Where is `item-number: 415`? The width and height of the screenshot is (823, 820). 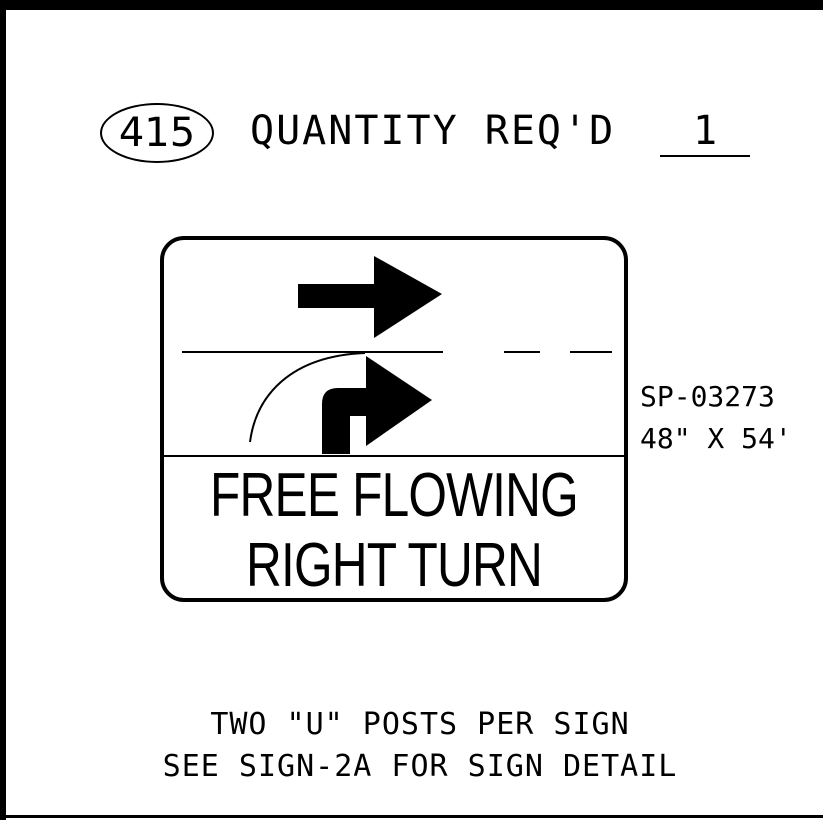
item-number: 415 is located at coordinates (157, 133).